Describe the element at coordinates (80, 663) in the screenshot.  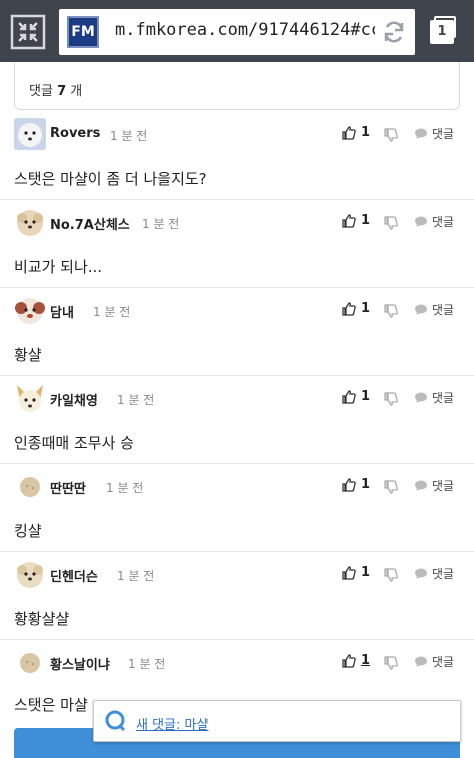
I see `comment-nickname: 황스날이냐` at that location.